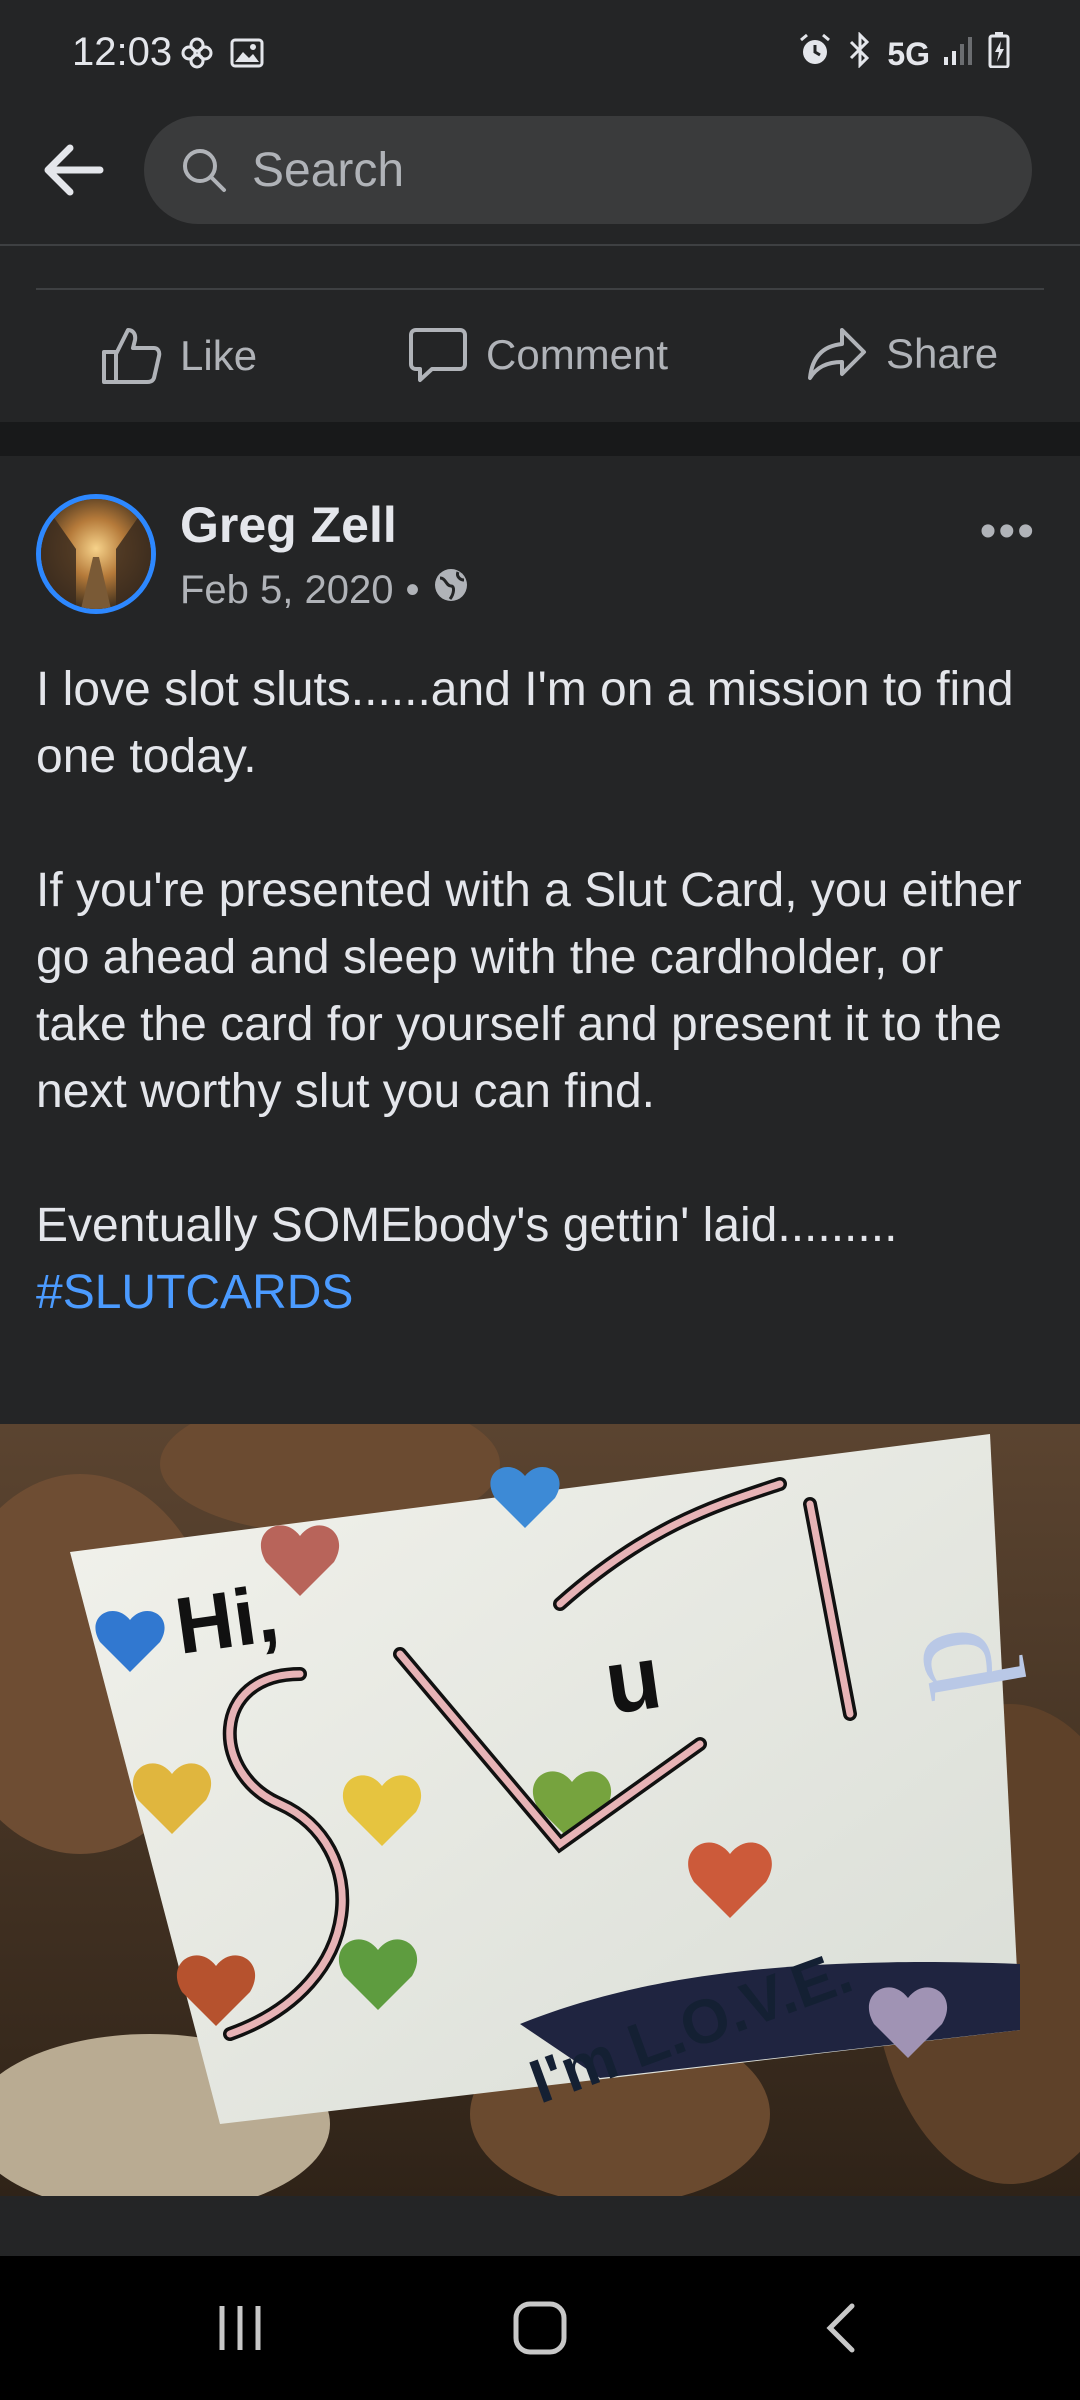  Describe the element at coordinates (942, 353) in the screenshot. I see `share-label: Share` at that location.